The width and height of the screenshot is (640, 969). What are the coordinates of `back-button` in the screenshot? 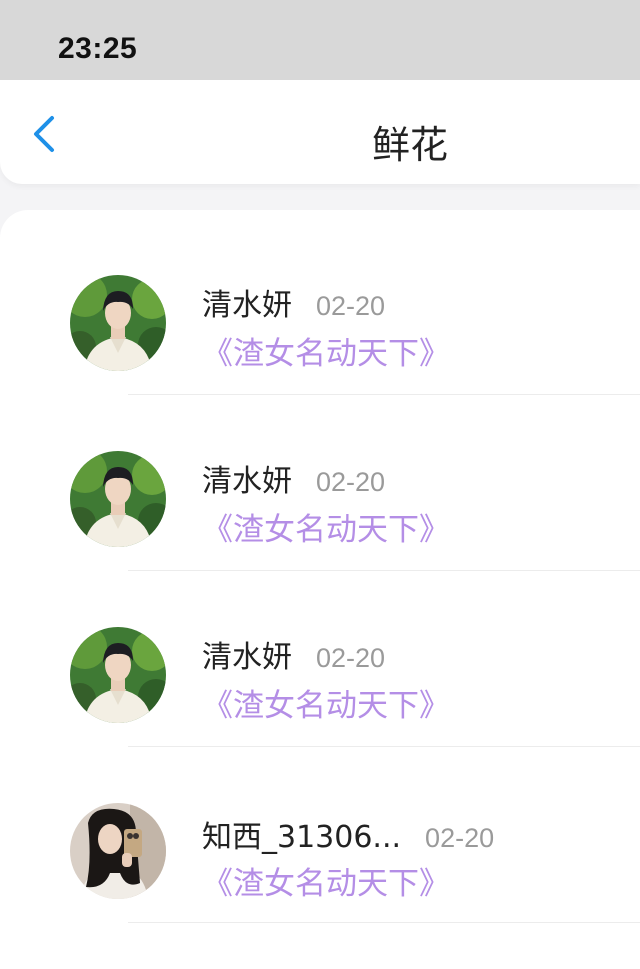 It's located at (46, 134).